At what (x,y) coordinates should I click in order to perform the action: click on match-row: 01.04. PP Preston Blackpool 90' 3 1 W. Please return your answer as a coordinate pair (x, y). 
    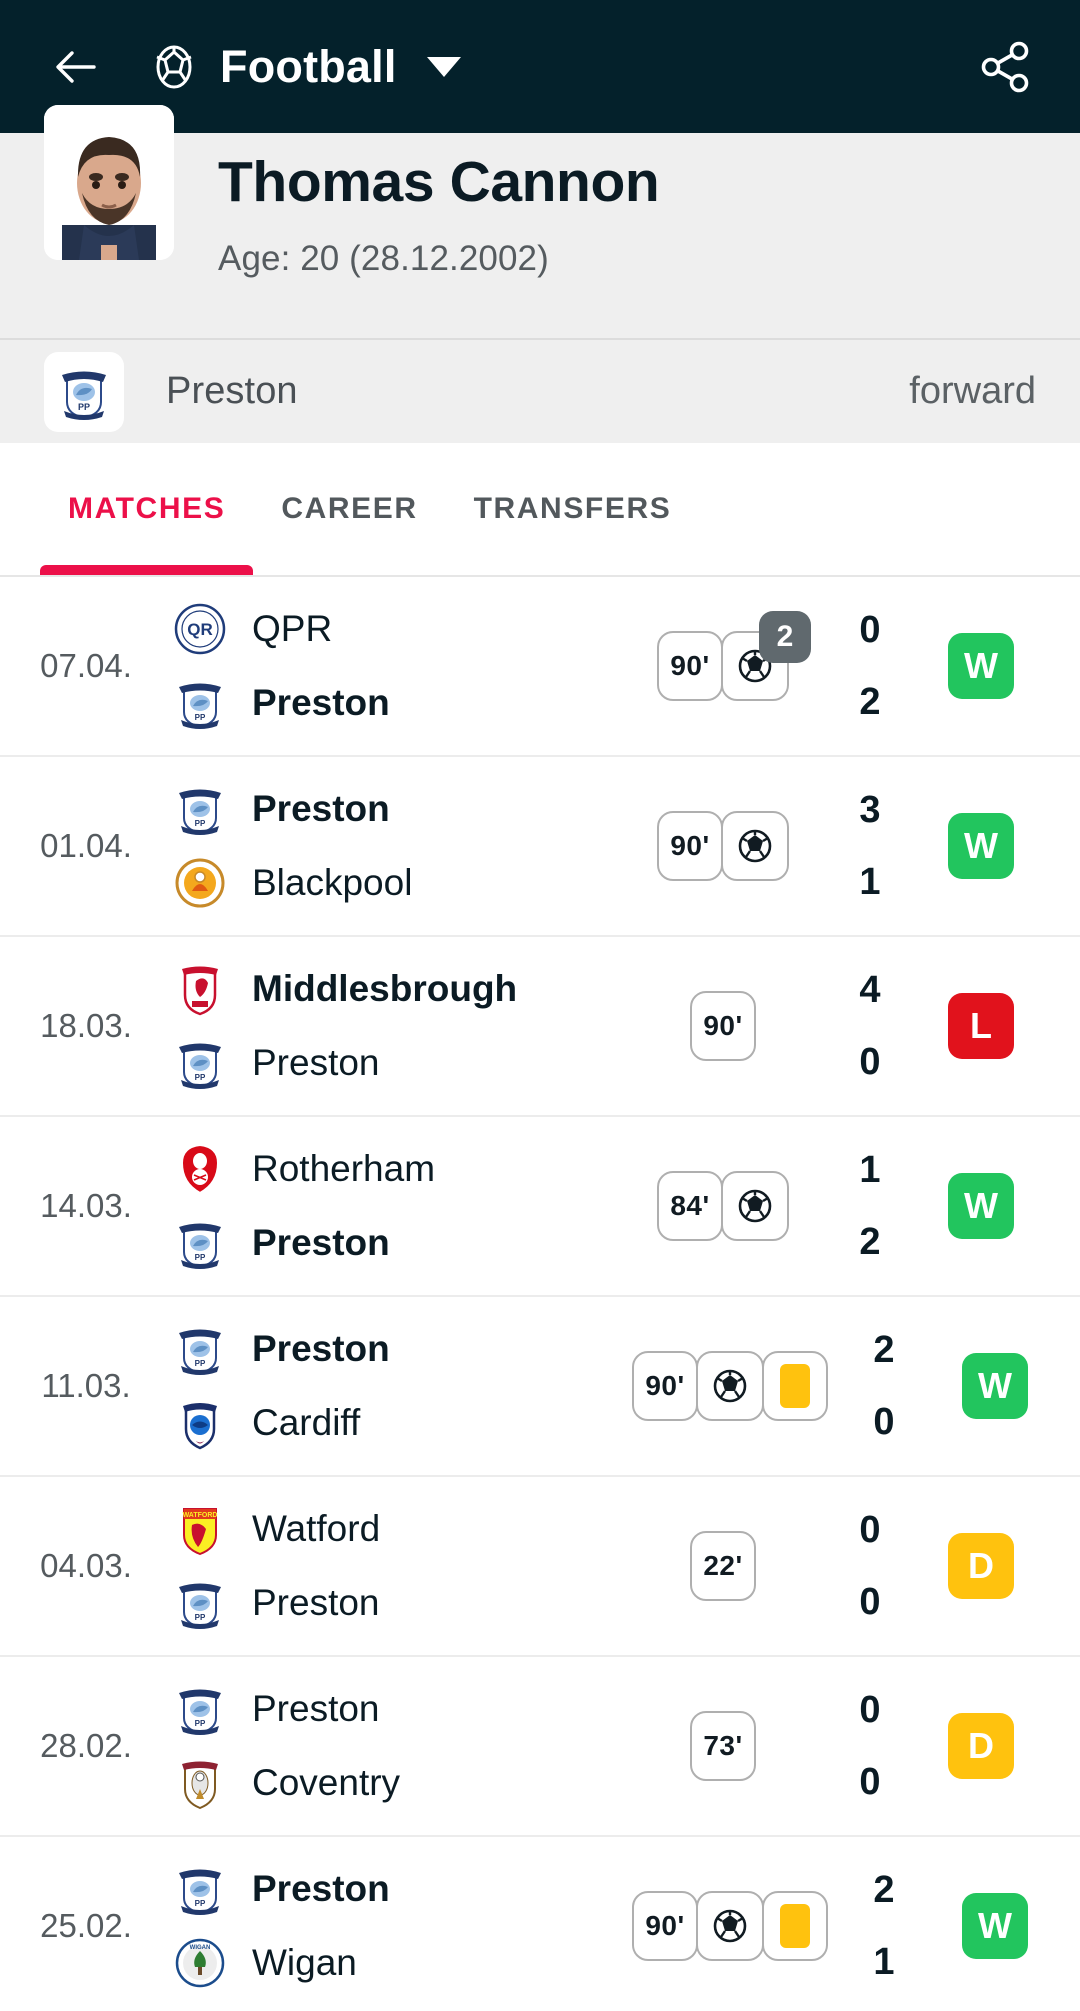
    Looking at the image, I should click on (540, 847).